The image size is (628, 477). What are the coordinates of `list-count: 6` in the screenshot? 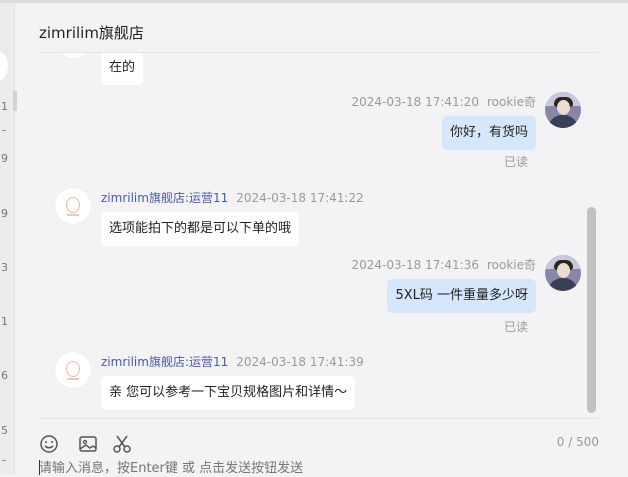 It's located at (4, 375).